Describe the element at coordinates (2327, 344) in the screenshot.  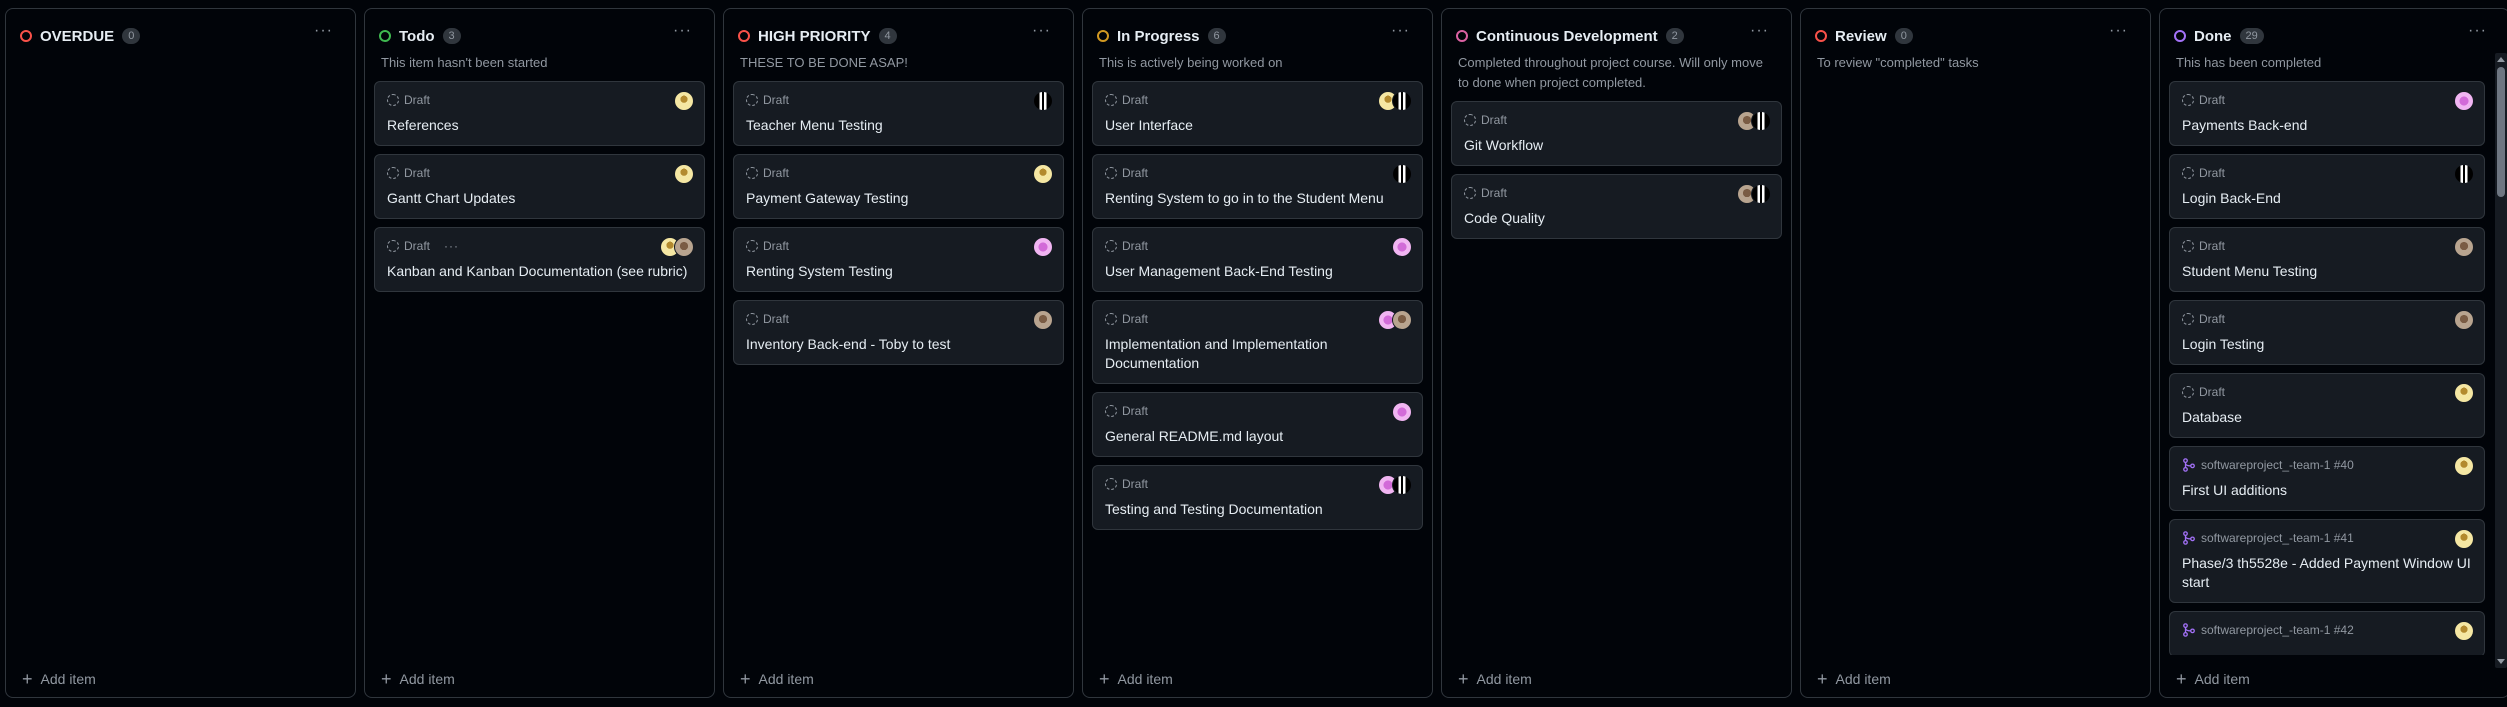
I see `card-title: Login Testing` at that location.